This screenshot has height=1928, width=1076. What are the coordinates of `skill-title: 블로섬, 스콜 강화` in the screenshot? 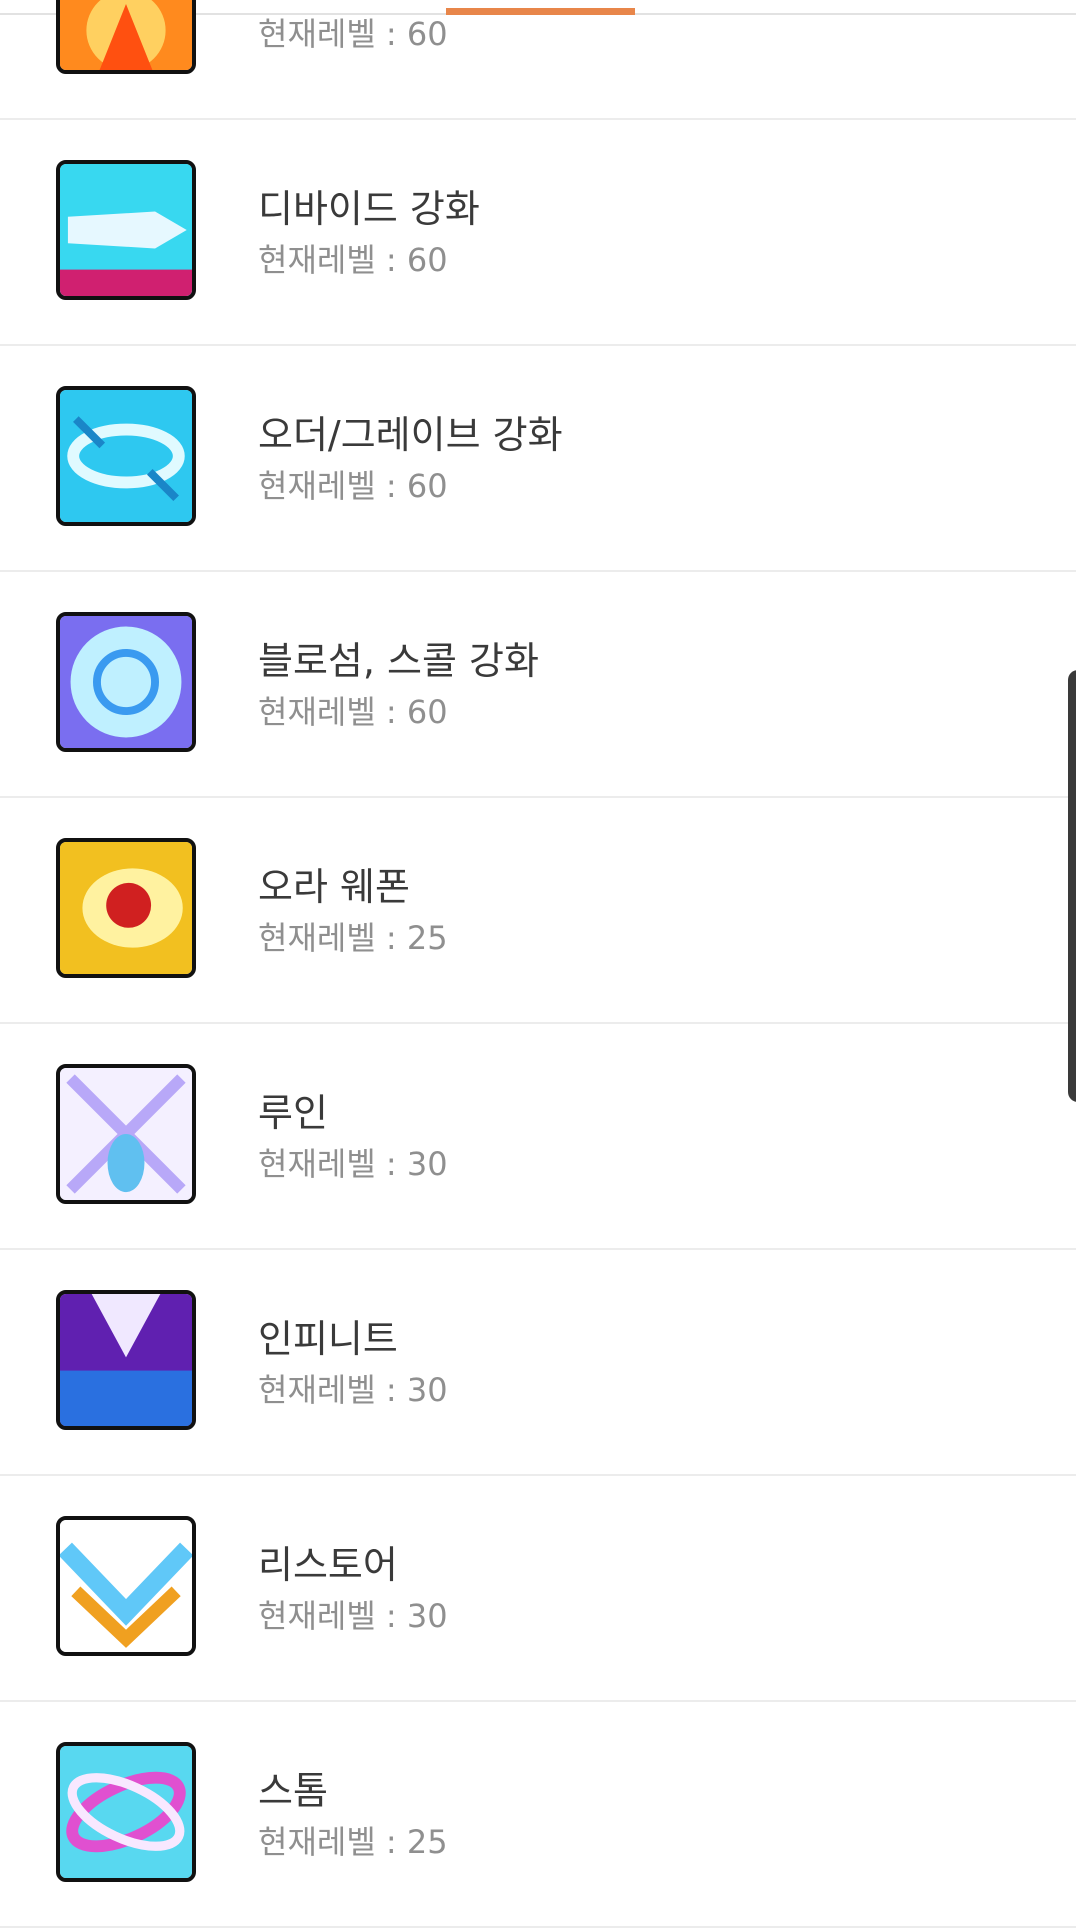 It's located at (398, 661).